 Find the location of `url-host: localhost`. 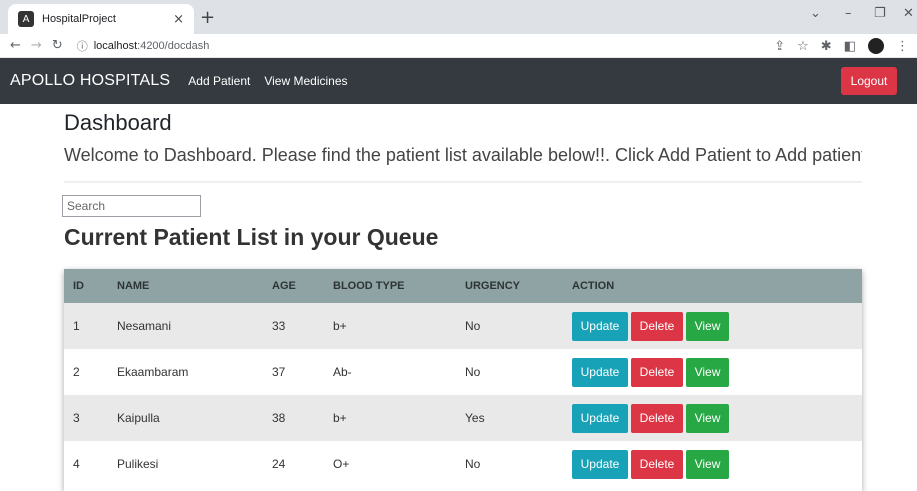

url-host: localhost is located at coordinates (115, 45).